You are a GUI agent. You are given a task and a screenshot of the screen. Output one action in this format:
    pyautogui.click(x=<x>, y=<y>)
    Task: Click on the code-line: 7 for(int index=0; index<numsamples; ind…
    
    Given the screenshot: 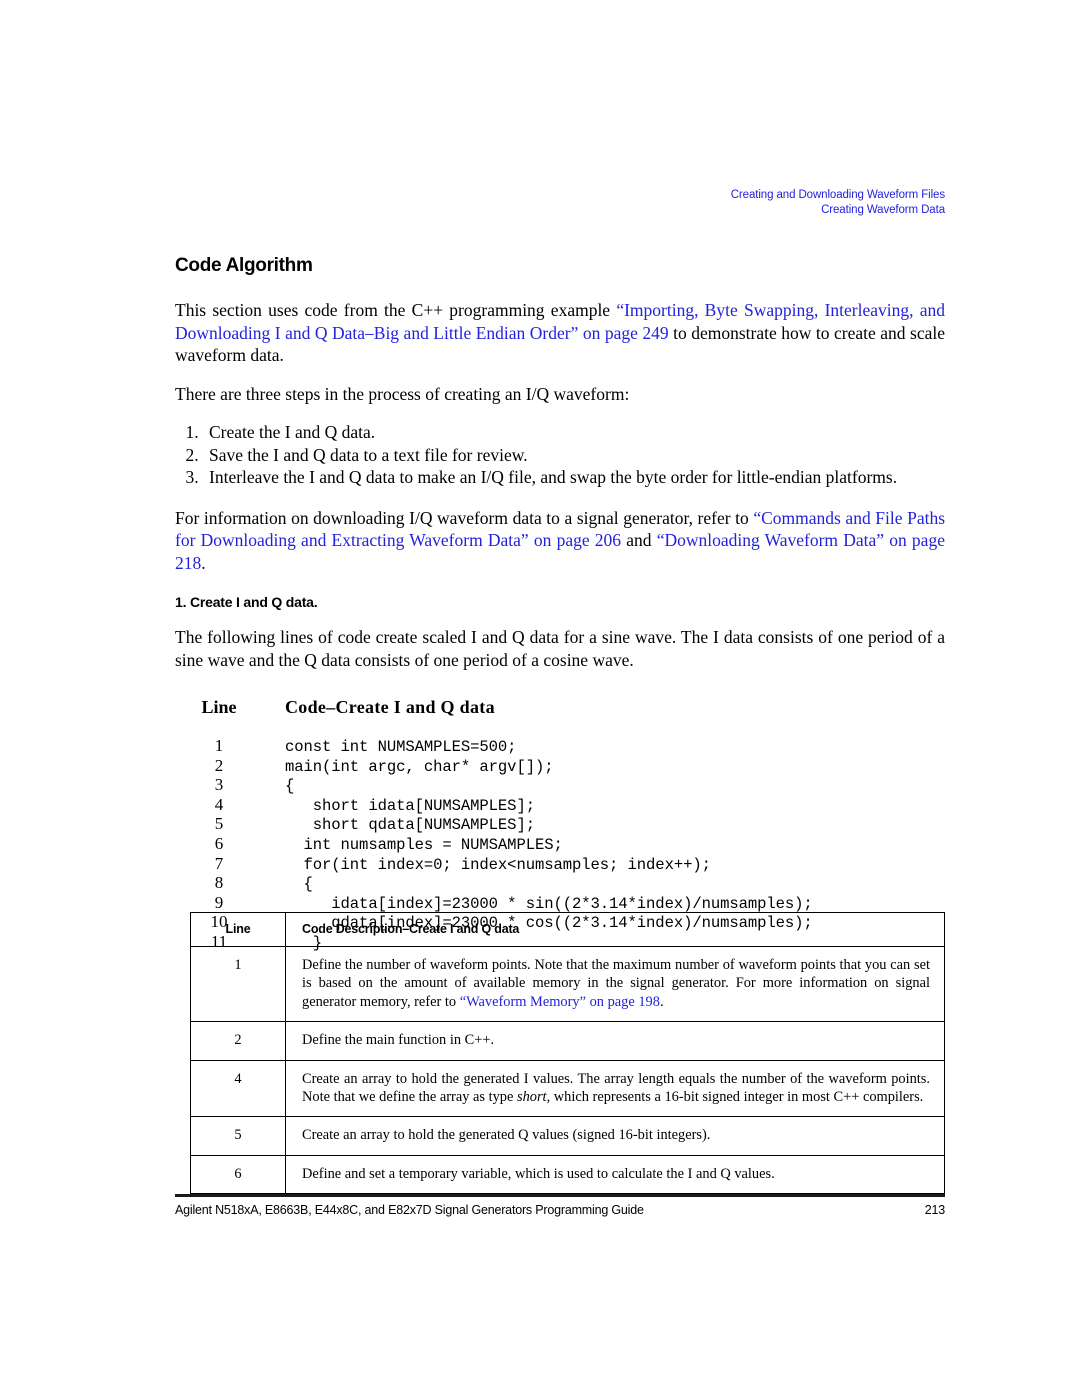 What is the action you would take?
    pyautogui.click(x=560, y=864)
    